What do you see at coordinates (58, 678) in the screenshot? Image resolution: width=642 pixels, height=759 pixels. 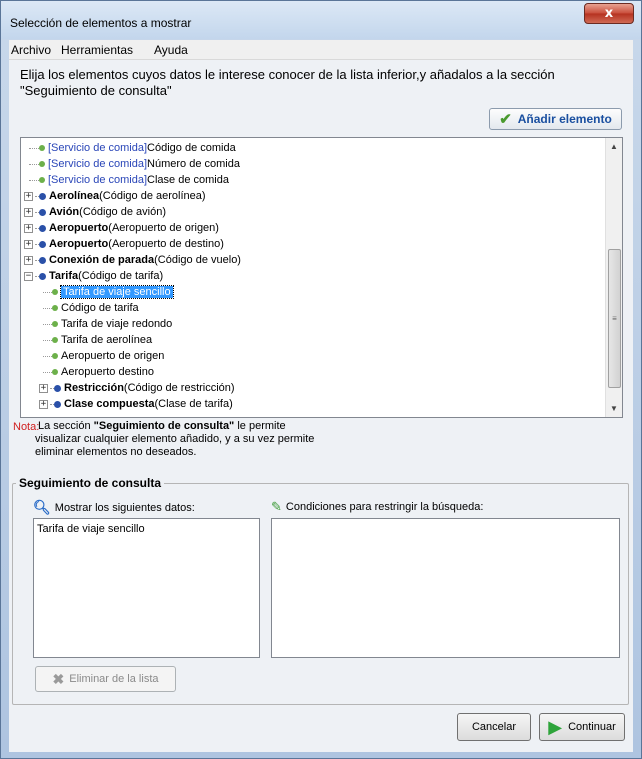 I see `remove-x-icon: ✖` at bounding box center [58, 678].